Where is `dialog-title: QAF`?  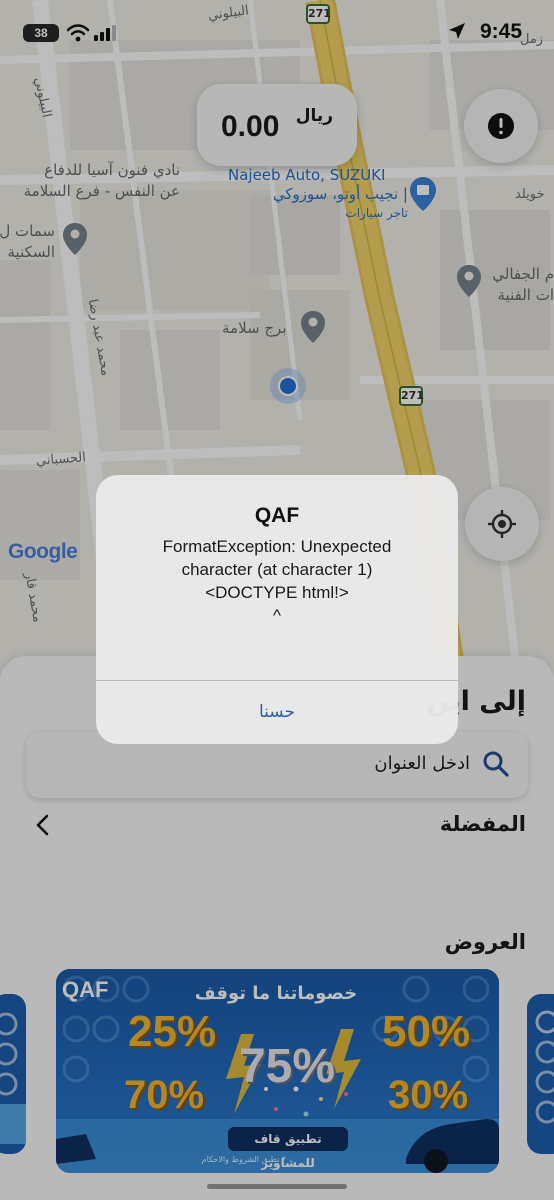
dialog-title: QAF is located at coordinates (277, 515).